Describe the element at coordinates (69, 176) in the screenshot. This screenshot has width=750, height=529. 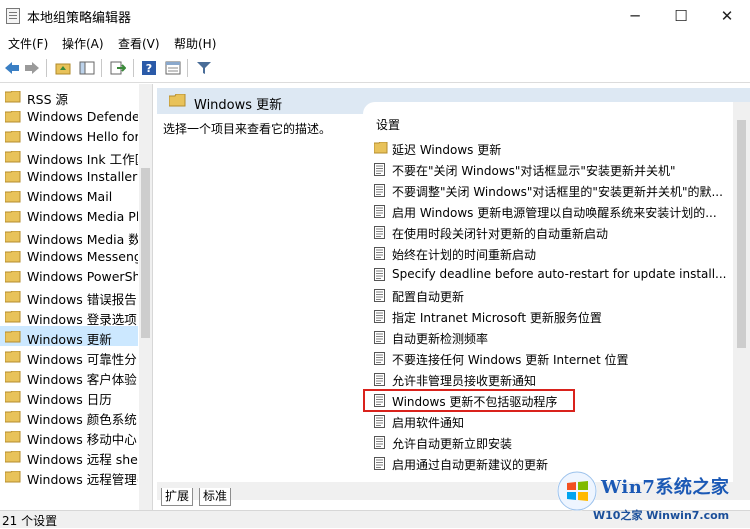
I see `tree-item: Windows Installer` at that location.